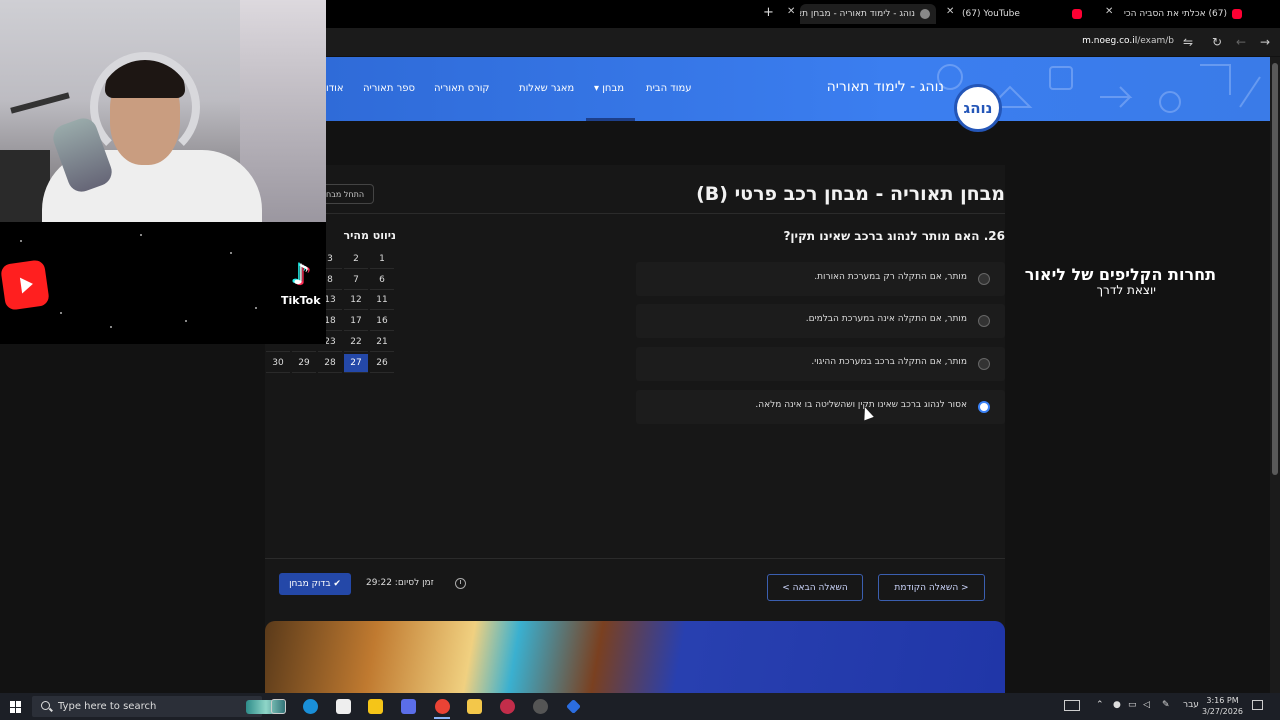 This screenshot has height=720, width=1280. What do you see at coordinates (1217, 42) in the screenshot?
I see `reload-icon: ↻` at bounding box center [1217, 42].